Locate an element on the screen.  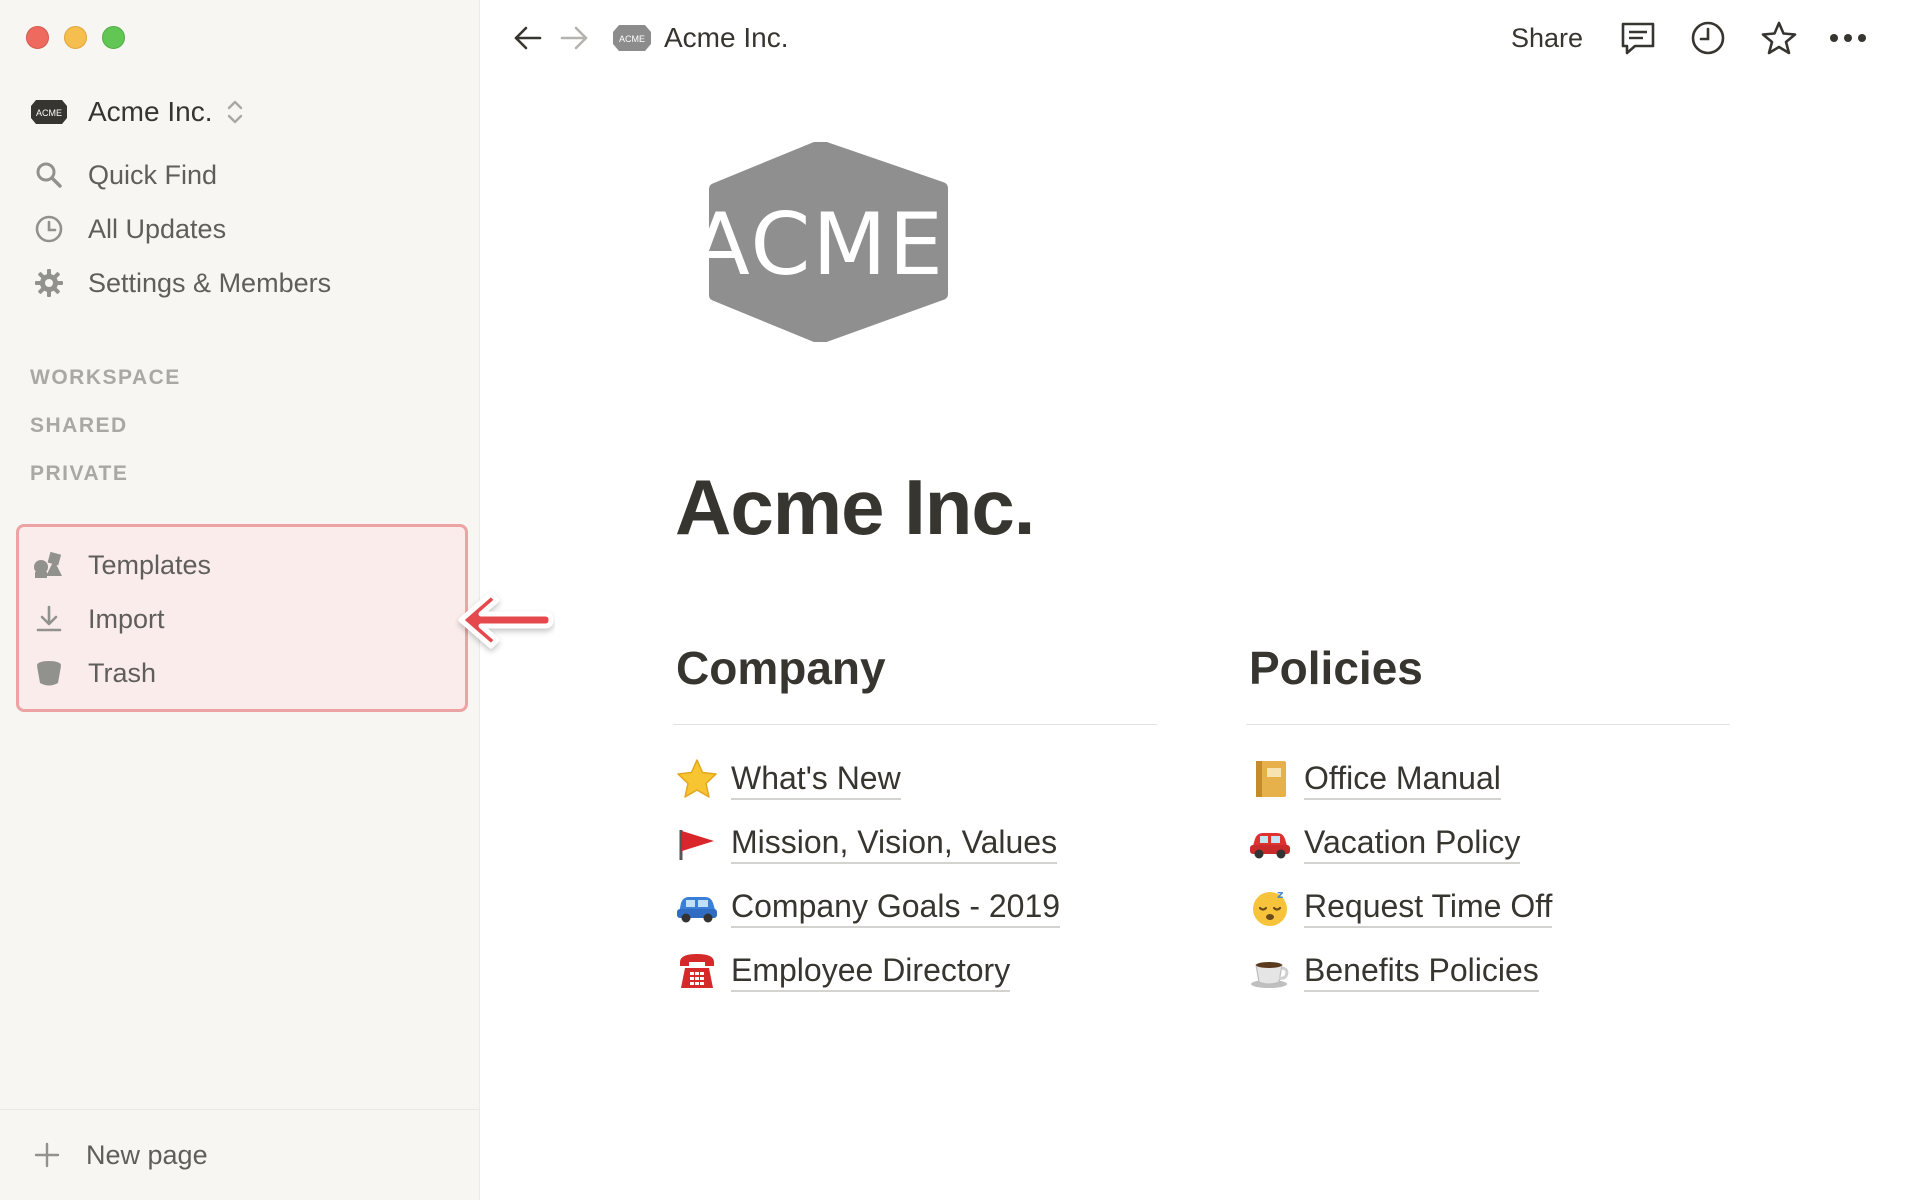
red-flag-icon is located at coordinates (697, 843).